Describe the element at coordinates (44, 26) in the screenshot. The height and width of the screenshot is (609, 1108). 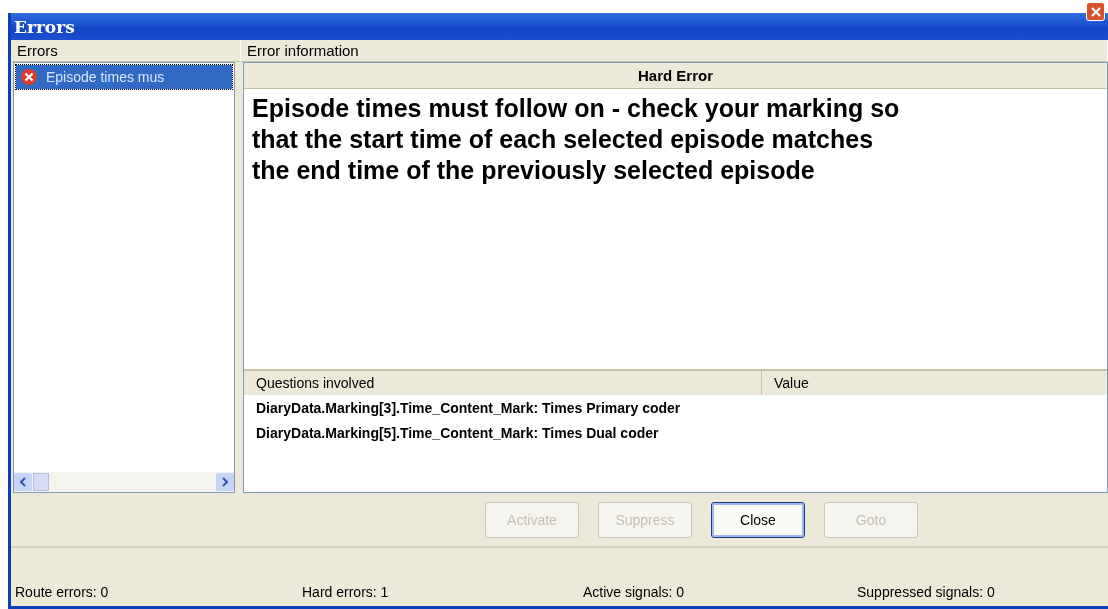
I see `window-title: Errors` at that location.